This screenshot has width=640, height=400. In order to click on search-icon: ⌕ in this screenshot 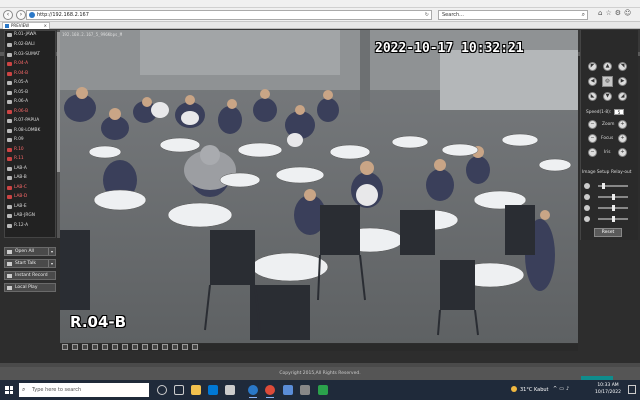, I will do `click(583, 15)`.